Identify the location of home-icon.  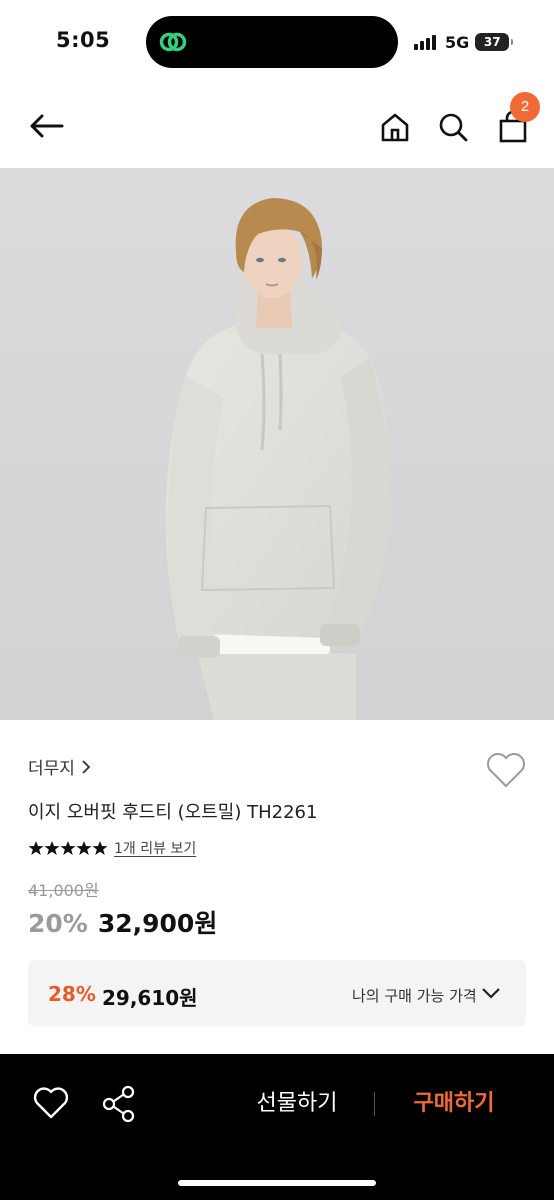
(395, 127).